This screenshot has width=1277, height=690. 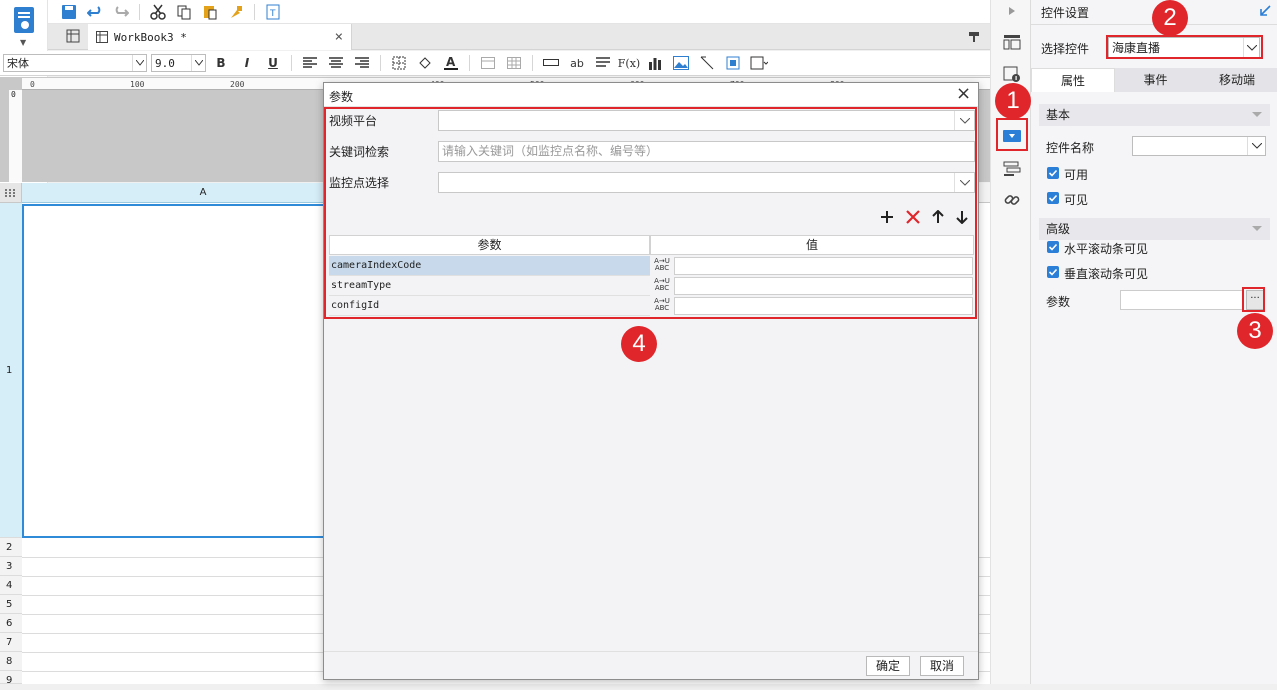 What do you see at coordinates (1199, 146) in the screenshot?
I see `widget-name-input` at bounding box center [1199, 146].